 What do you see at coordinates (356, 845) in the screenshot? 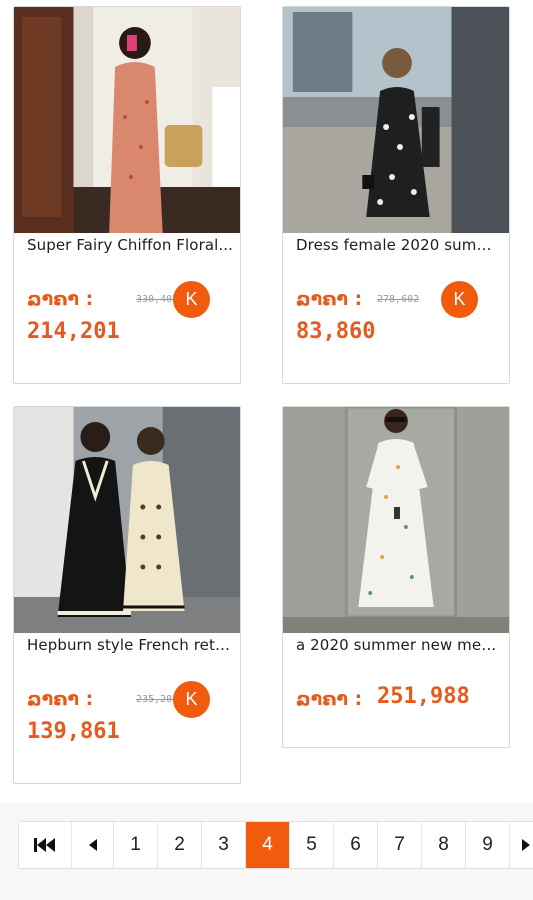
I see `page-6-button: 6` at bounding box center [356, 845].